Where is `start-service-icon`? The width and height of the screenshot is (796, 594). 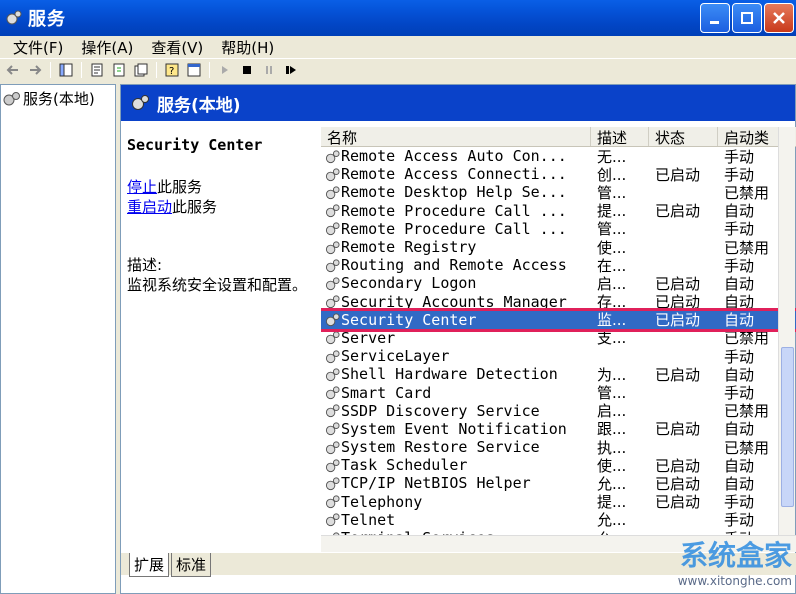 start-service-icon is located at coordinates (225, 70).